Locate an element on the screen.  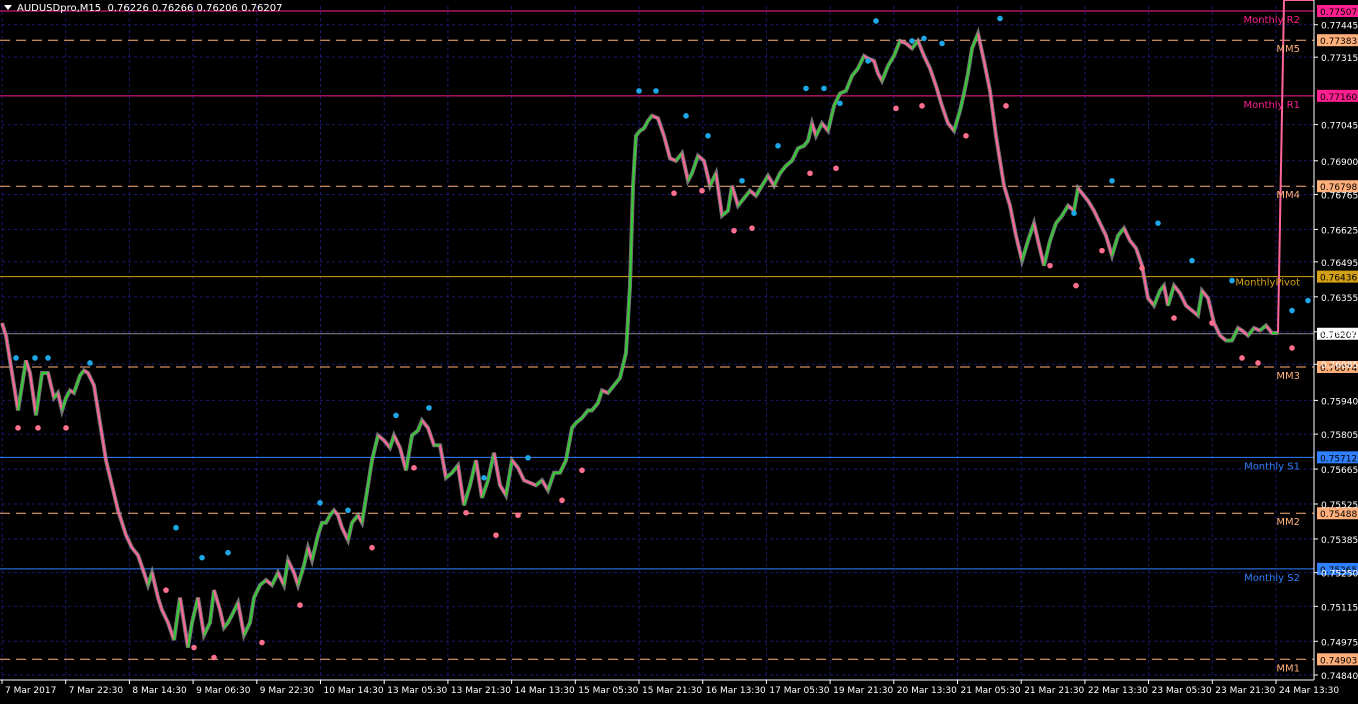
time-tick-label: 13 Mar 05:30 is located at coordinates (417, 691).